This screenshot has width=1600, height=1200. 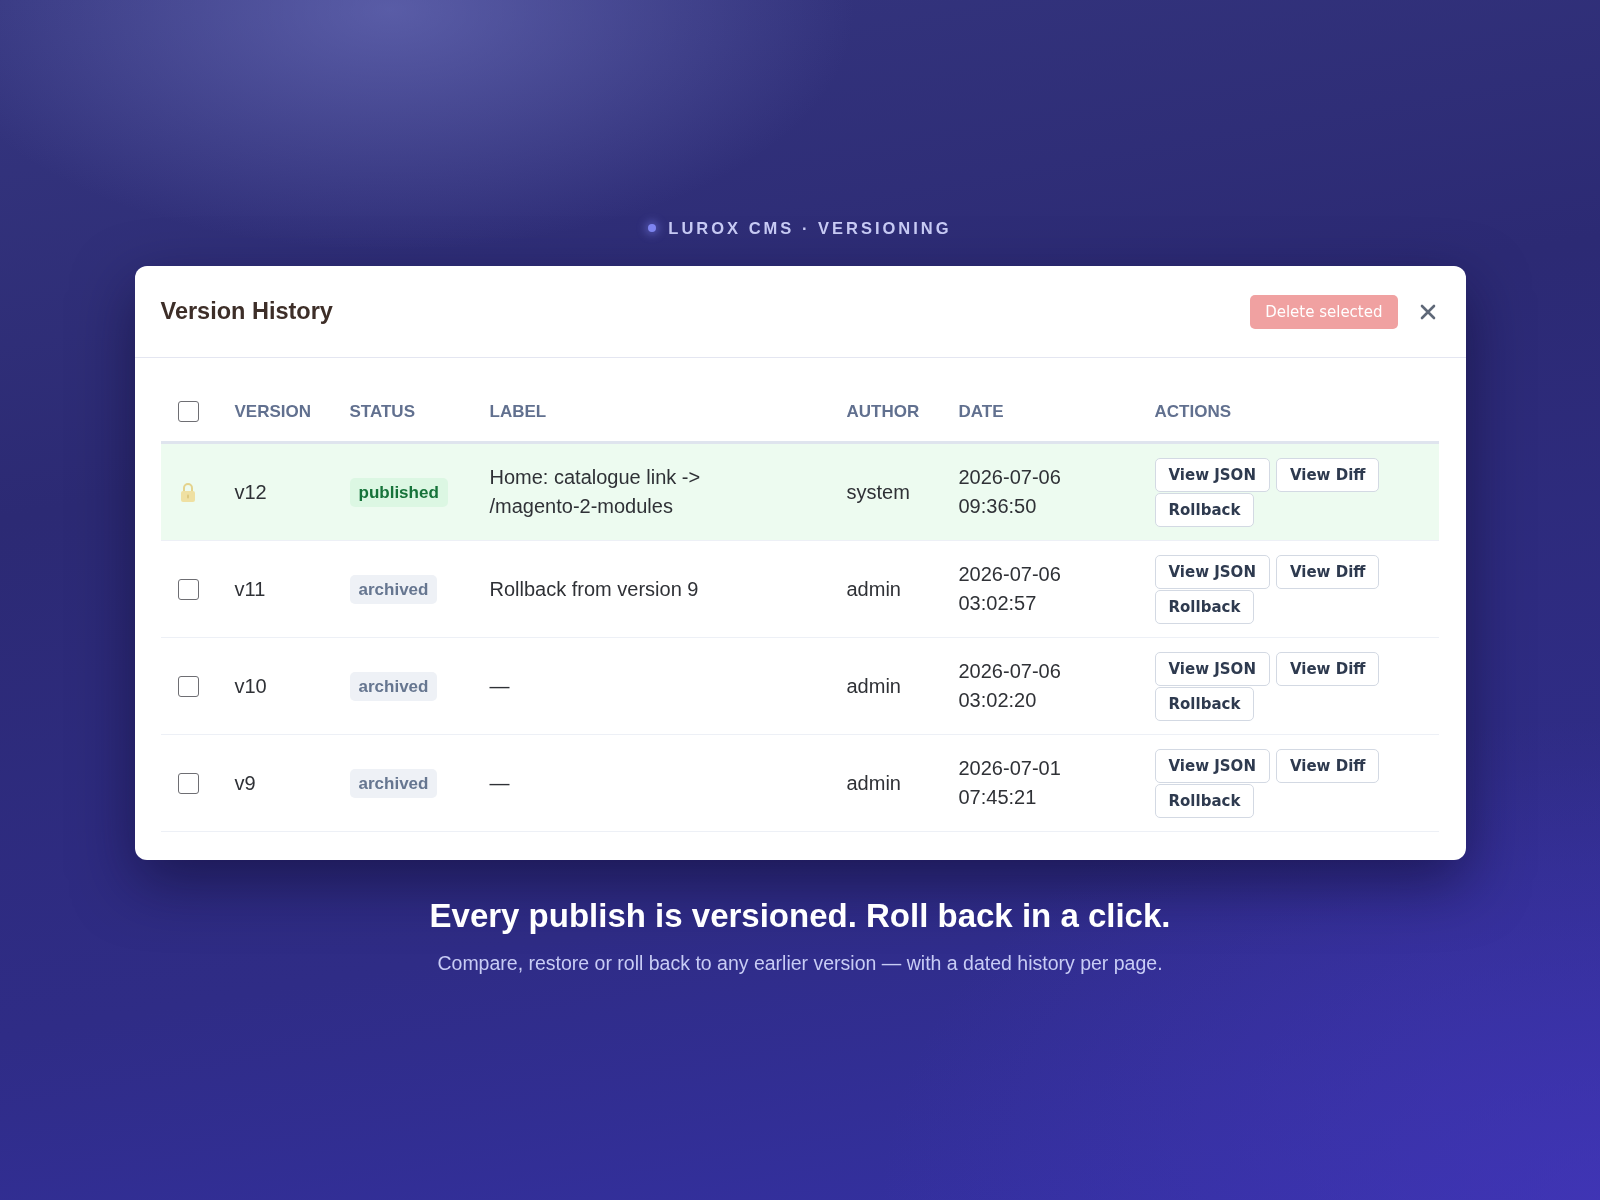 I want to click on column-header: ACTIONS, so click(x=1192, y=411).